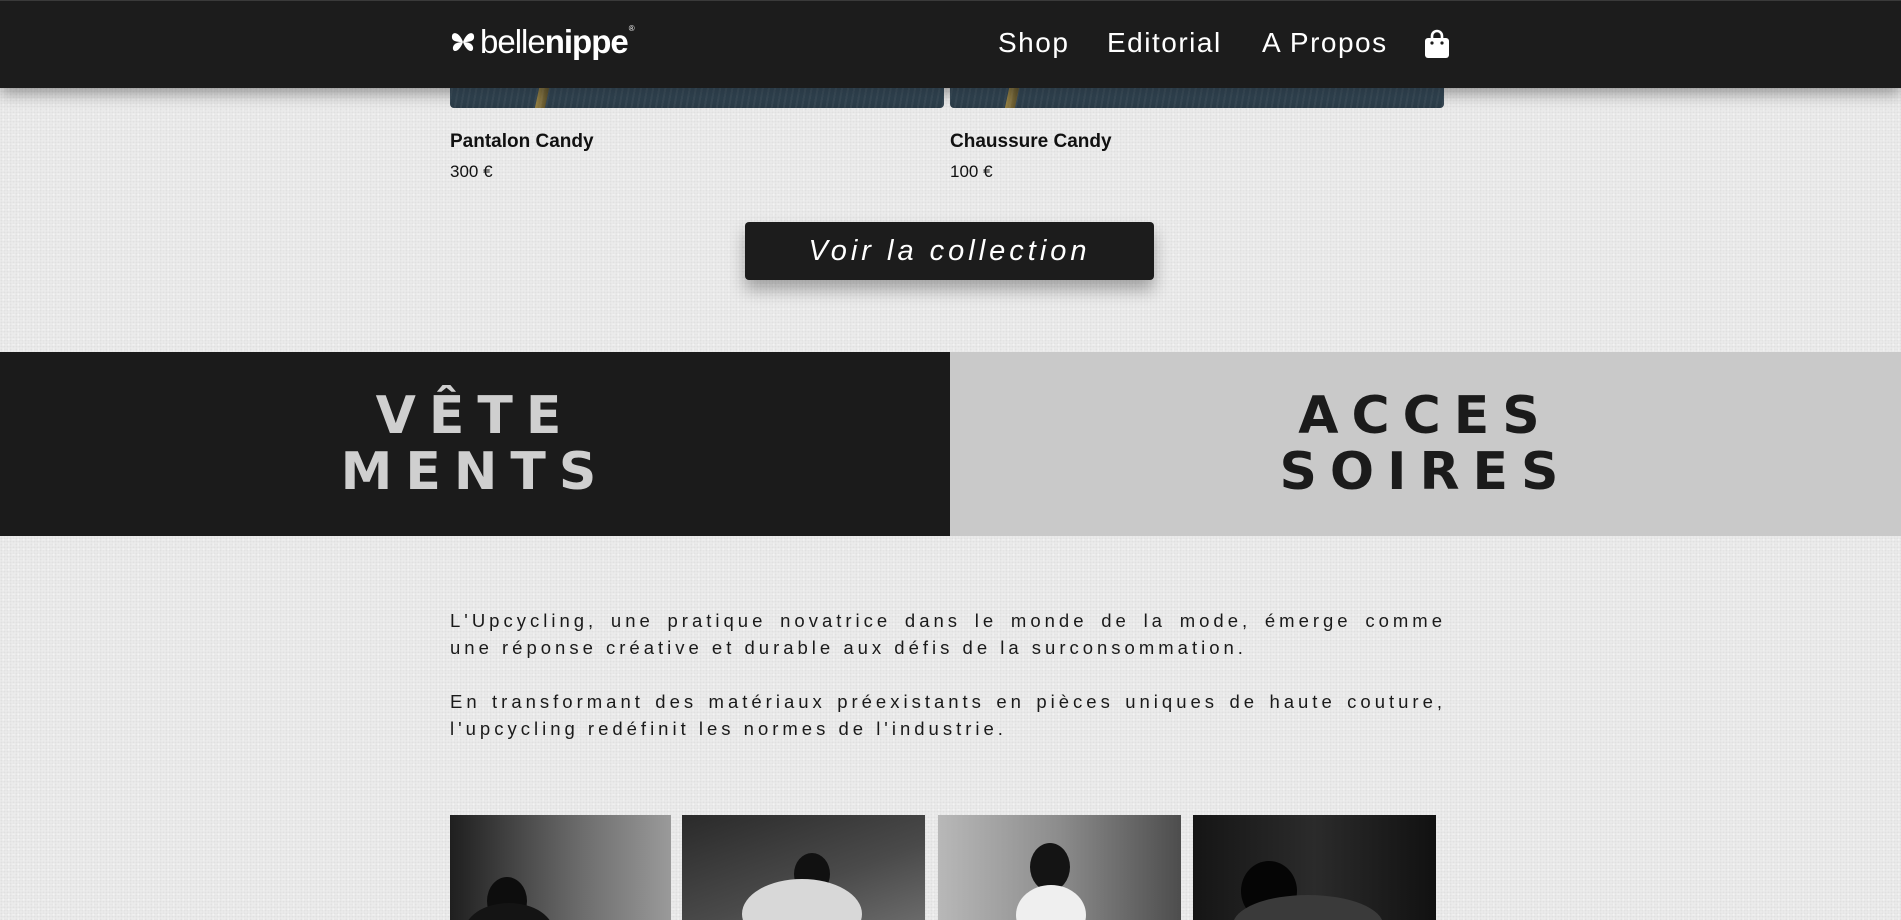  What do you see at coordinates (513, 41) in the screenshot?
I see `logo-text-light: belle` at bounding box center [513, 41].